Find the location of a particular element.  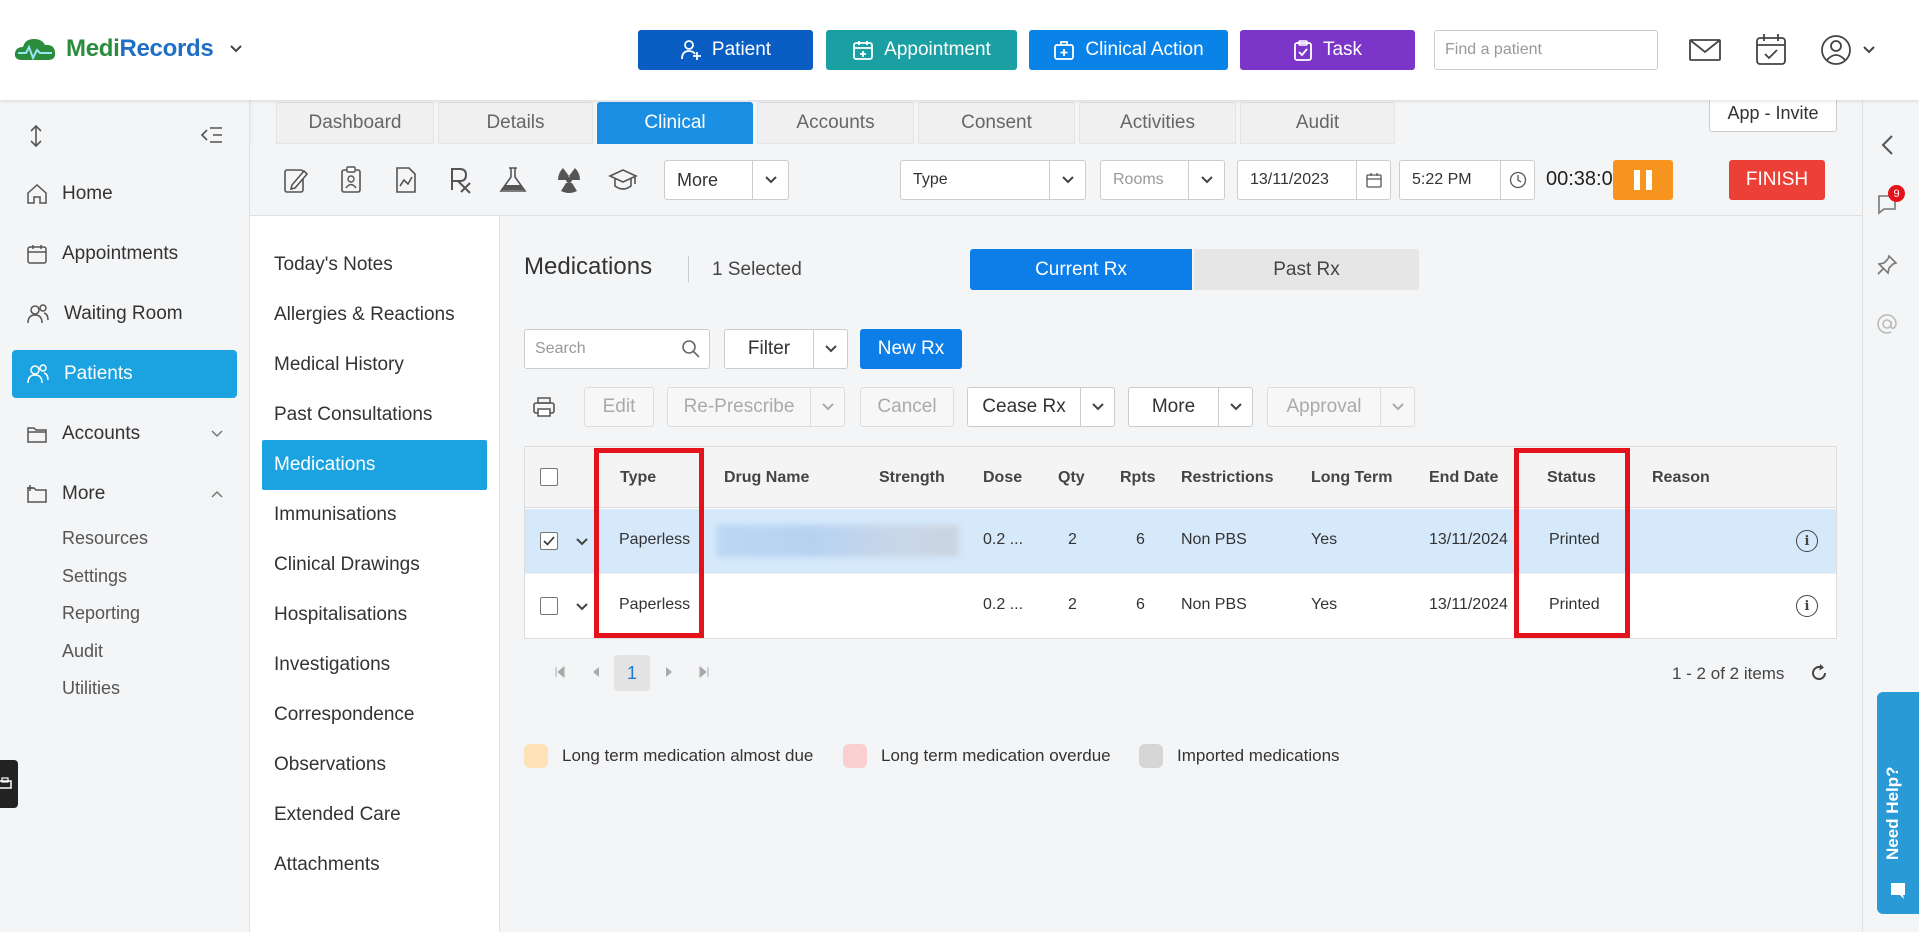

sidebar-item-patients: Patients is located at coordinates (124, 374).